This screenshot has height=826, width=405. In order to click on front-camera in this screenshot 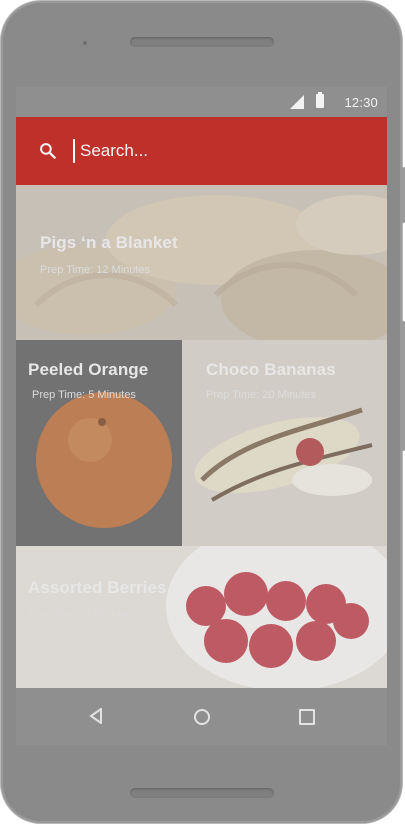, I will do `click(85, 43)`.